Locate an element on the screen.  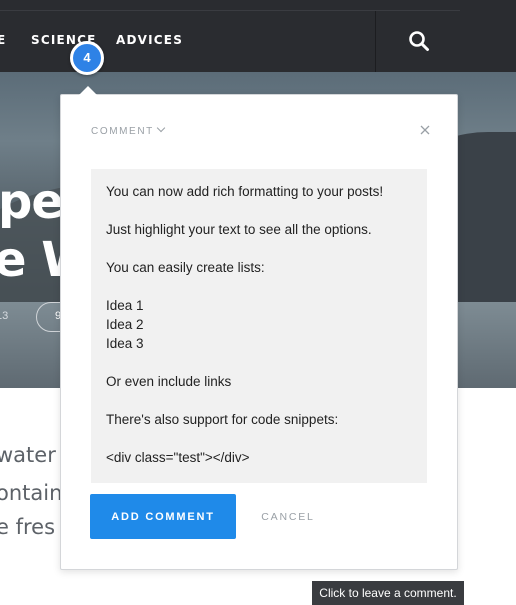
editor-list-item: Idea 1 is located at coordinates (125, 305).